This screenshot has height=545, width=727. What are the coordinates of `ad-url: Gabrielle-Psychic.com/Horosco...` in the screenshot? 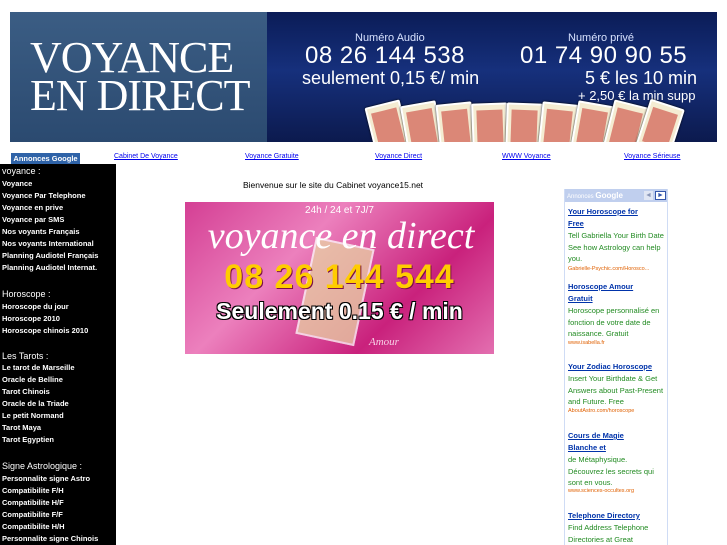 It's located at (616, 269).